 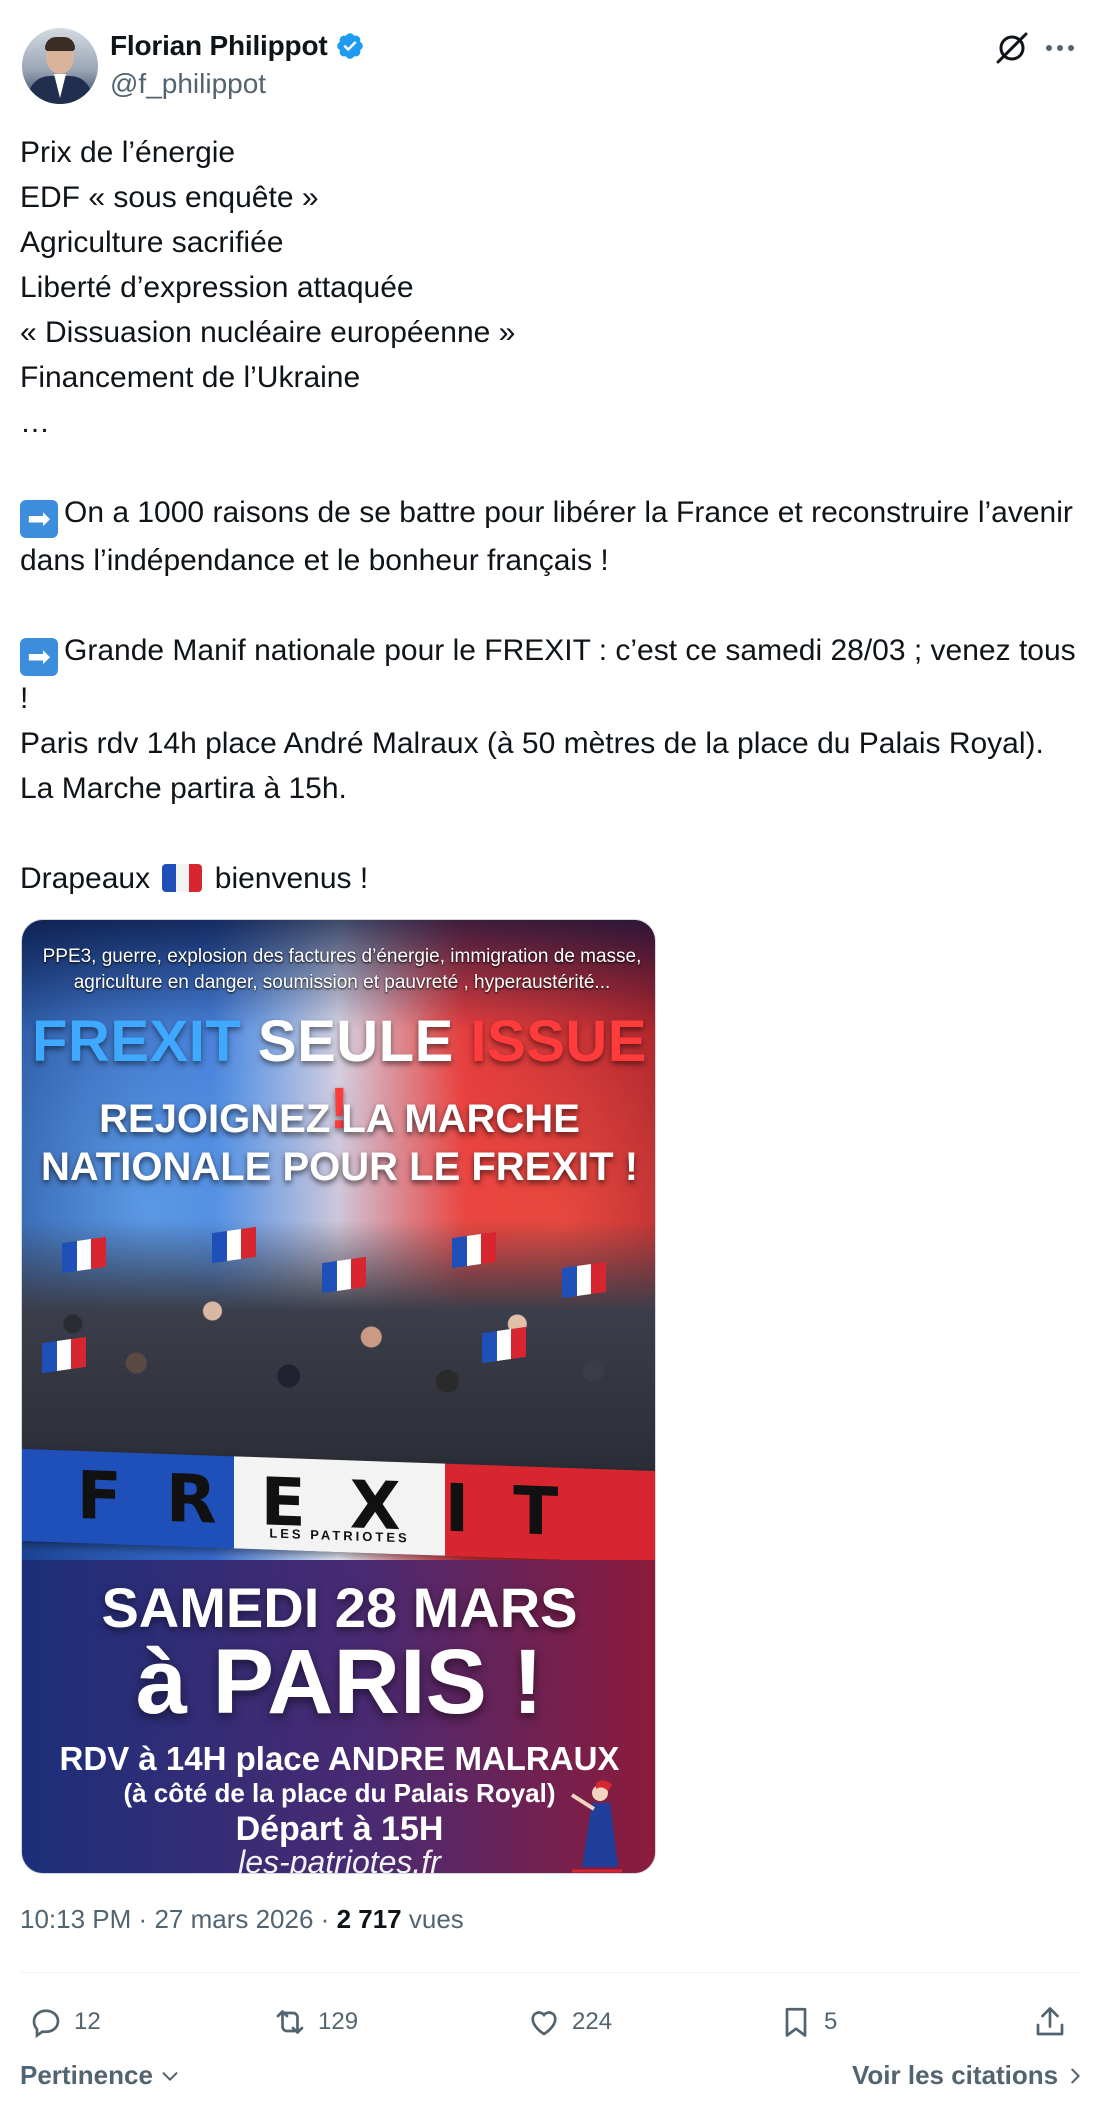 I want to click on views-count: 2 717, so click(x=369, y=1919).